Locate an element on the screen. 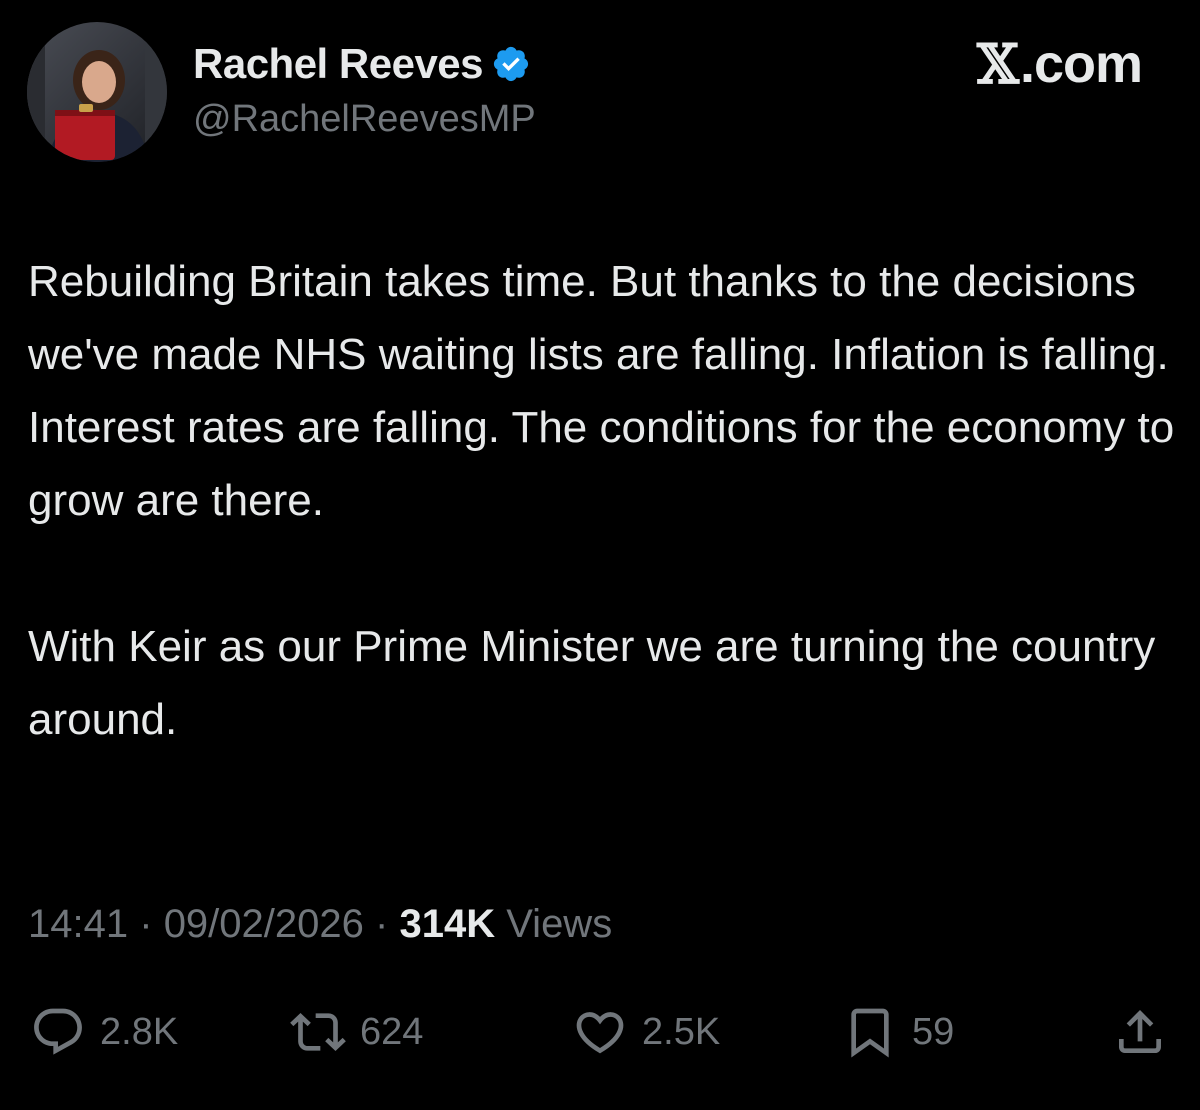 The image size is (1200, 1110). author-avatar is located at coordinates (97, 92).